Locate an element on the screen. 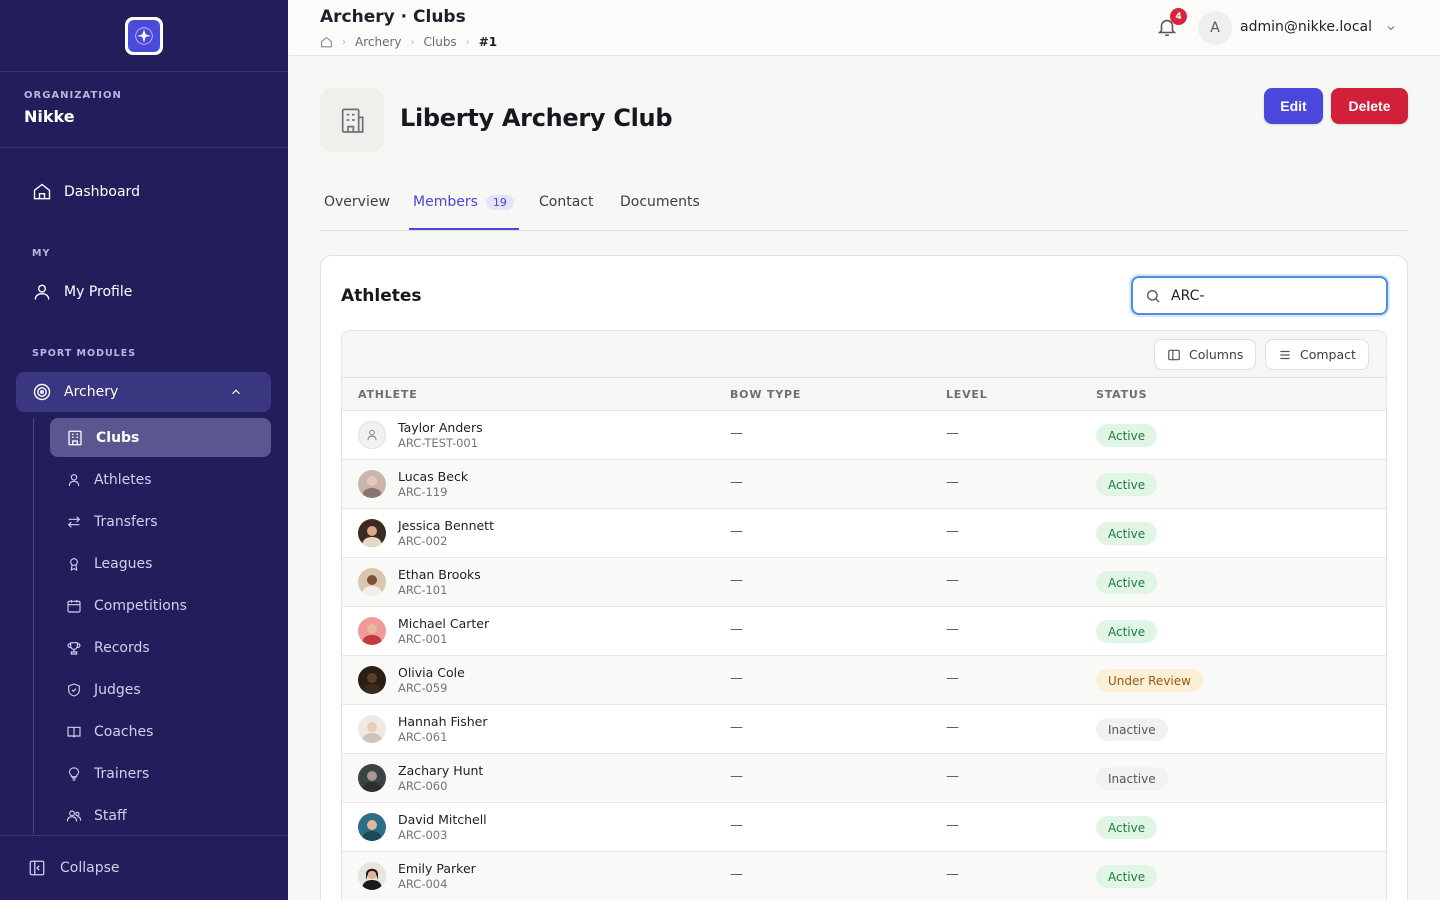 The width and height of the screenshot is (1440, 900). sidebar-item-my-profile: My Profile is located at coordinates (143, 292).